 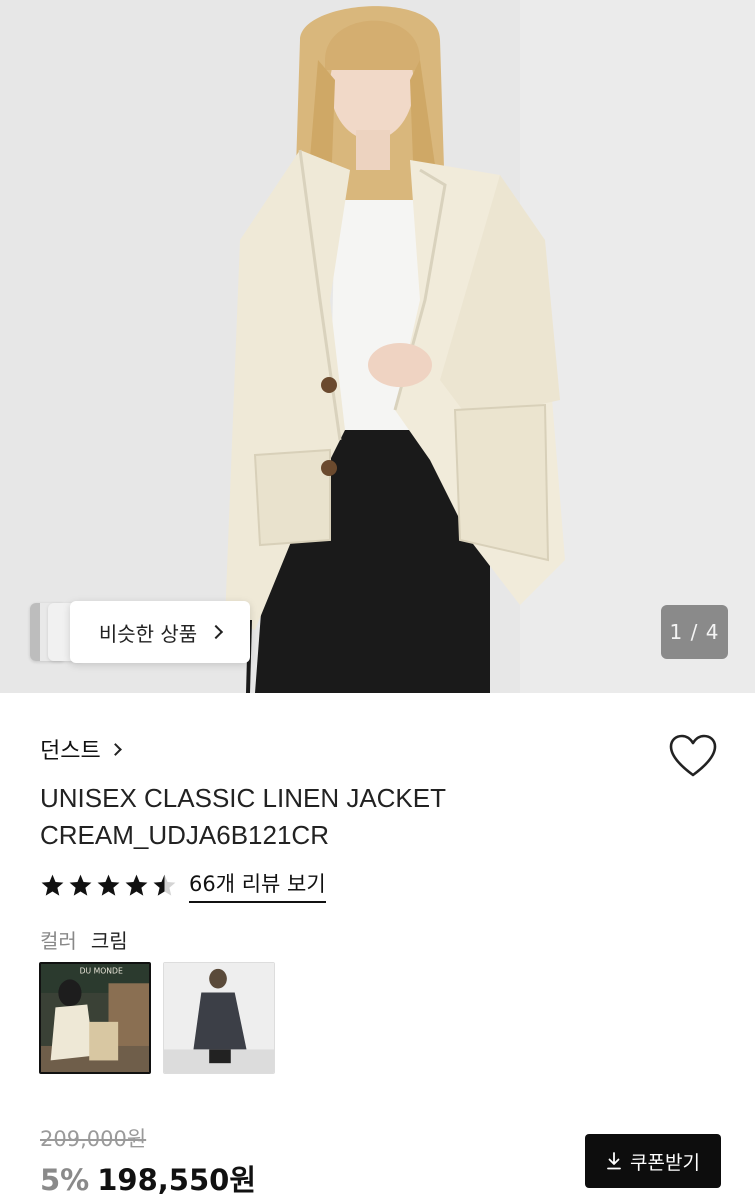 I want to click on color-label: 컬러, so click(x=58, y=941).